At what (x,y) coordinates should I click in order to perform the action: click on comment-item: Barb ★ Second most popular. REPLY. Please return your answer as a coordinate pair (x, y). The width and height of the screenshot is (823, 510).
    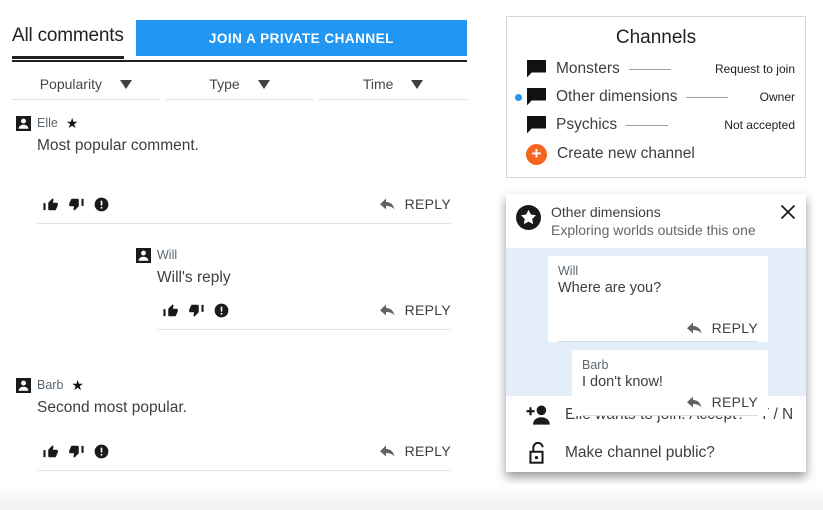
    Looking at the image, I should click on (233, 423).